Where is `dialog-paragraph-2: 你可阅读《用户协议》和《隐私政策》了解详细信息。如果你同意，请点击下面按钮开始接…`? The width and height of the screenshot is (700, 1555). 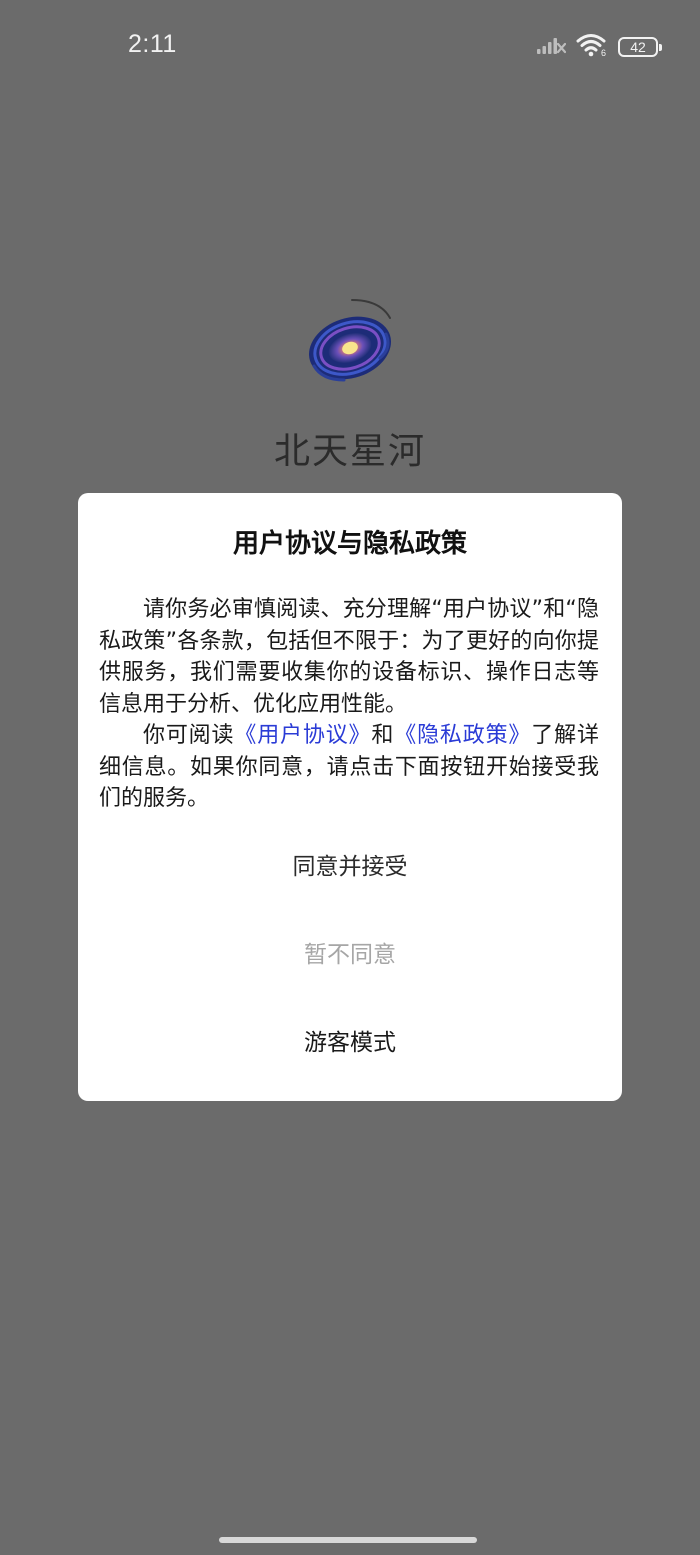
dialog-paragraph-2: 你可阅读《用户协议》和《隐私政策》了解详细信息。如果你同意，请点击下面按钮开始接… is located at coordinates (349, 767).